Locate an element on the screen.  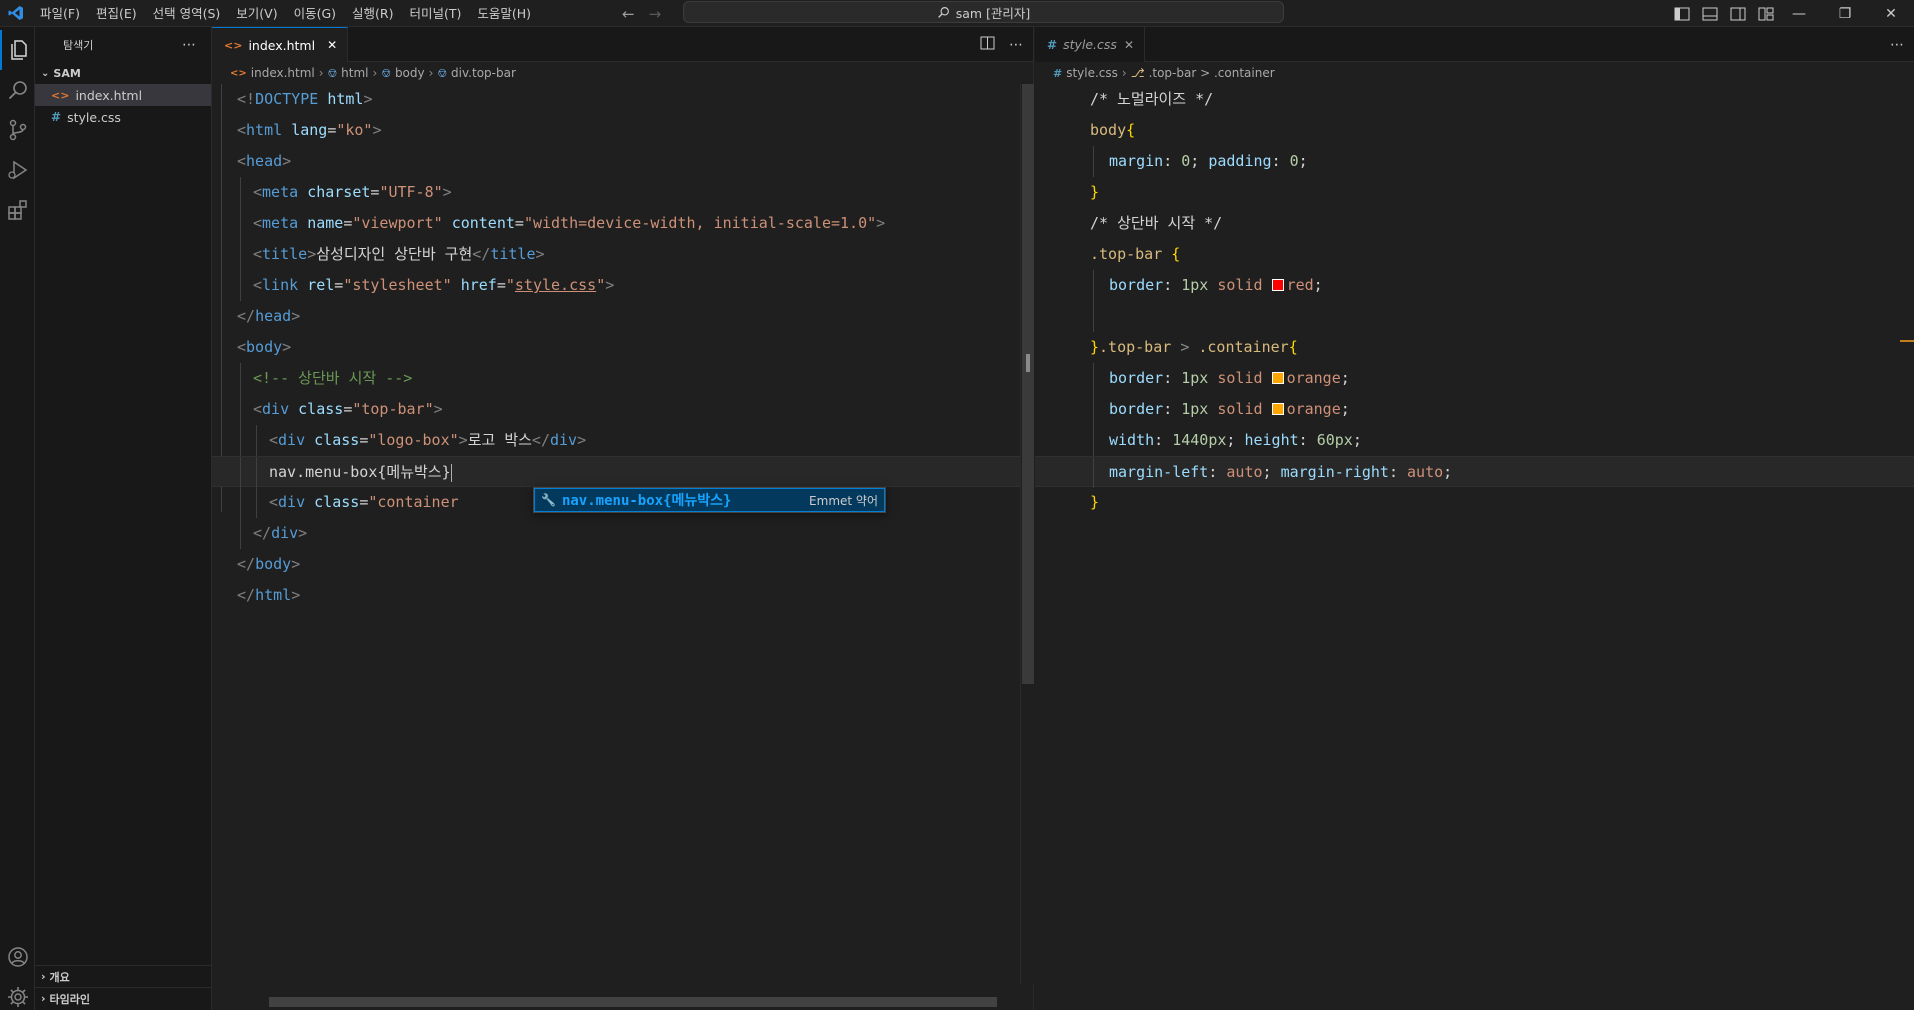
menu-view: 보기(V) is located at coordinates (256, 13).